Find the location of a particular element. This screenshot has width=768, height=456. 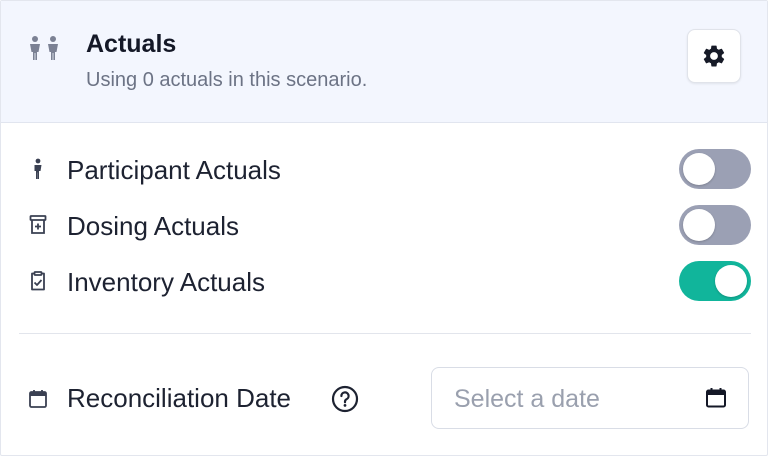

reconciliation-date-row: Reconciliation Date is located at coordinates (384, 399).